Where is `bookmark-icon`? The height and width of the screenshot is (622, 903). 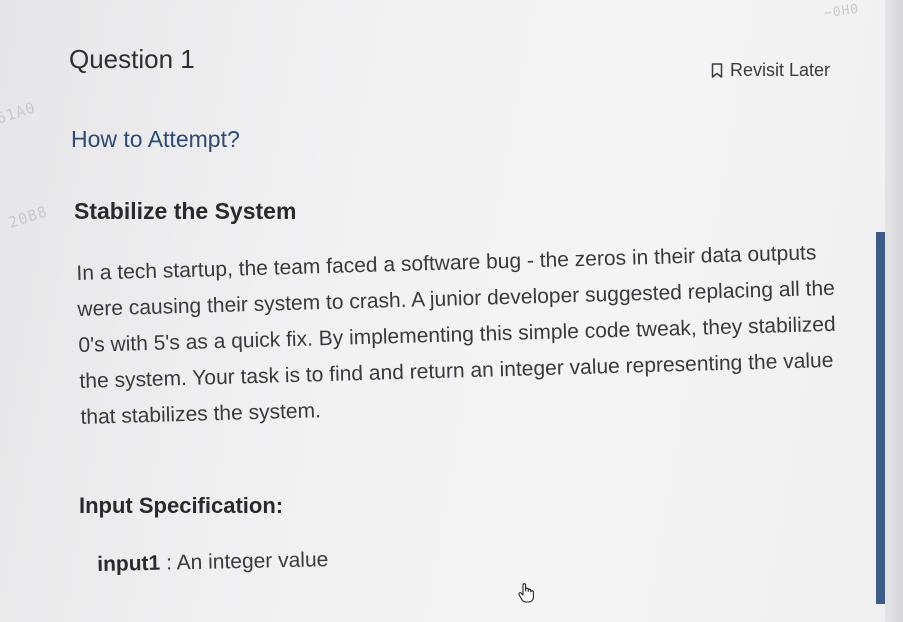 bookmark-icon is located at coordinates (717, 70).